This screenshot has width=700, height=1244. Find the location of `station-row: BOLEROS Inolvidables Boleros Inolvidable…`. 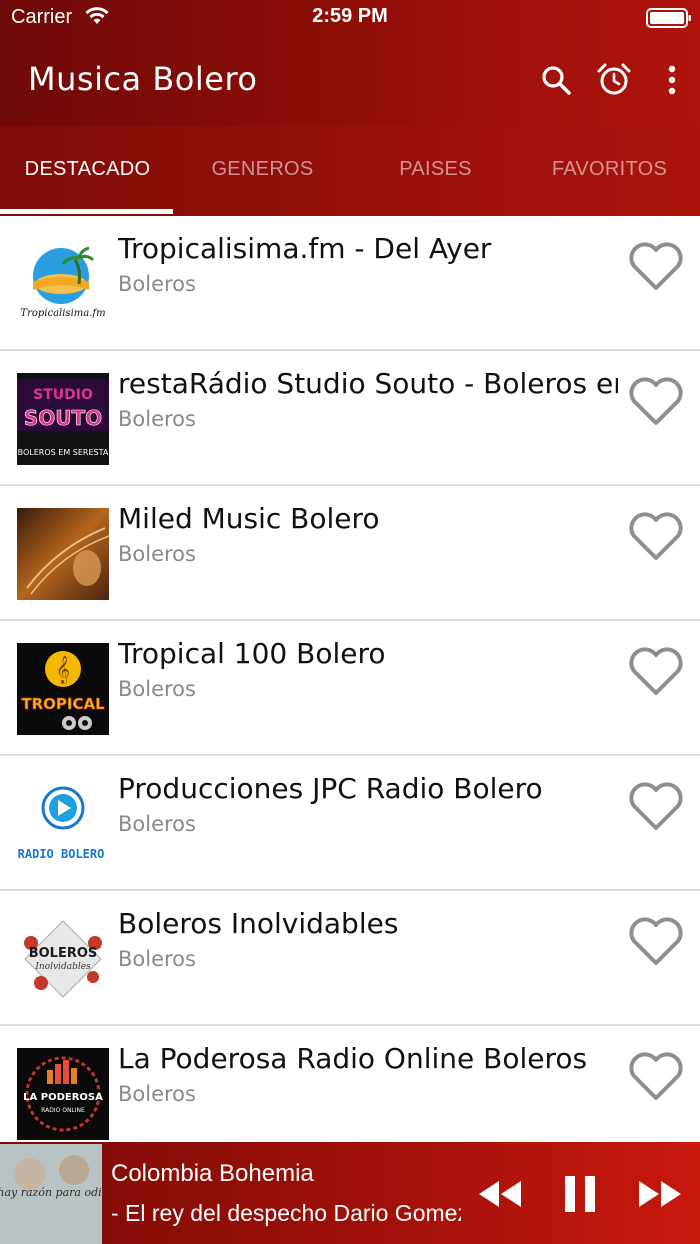

station-row: BOLEROS Inolvidables Boleros Inolvidable… is located at coordinates (350, 958).